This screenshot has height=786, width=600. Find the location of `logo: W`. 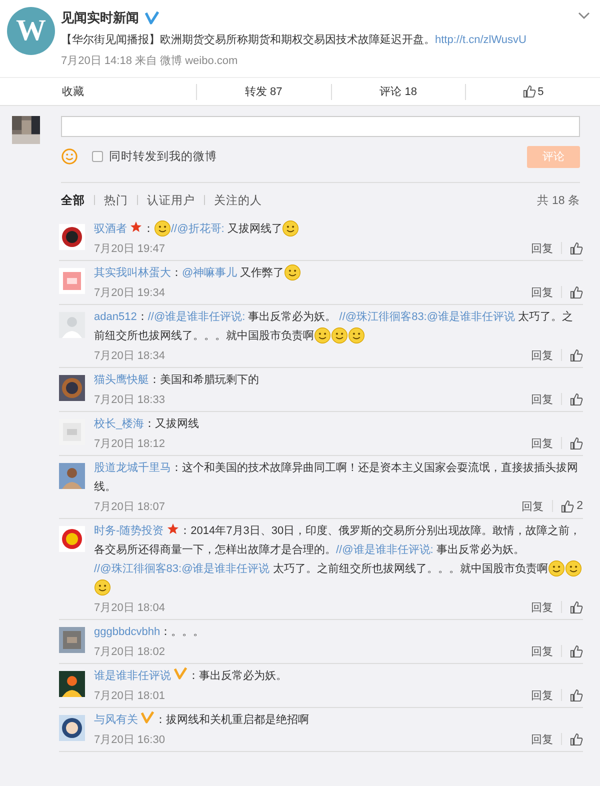

logo: W is located at coordinates (31, 31).